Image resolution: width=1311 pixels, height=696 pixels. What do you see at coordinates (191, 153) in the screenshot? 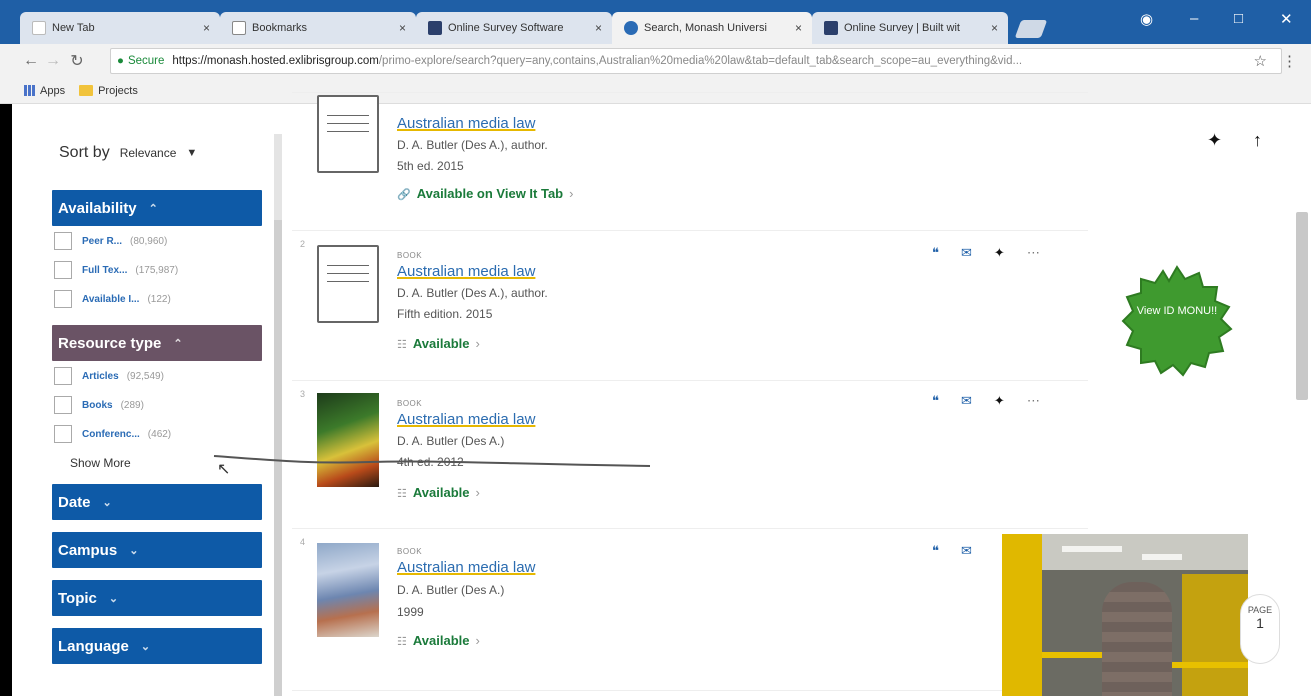
I see `caret-down-icon: ▼` at bounding box center [191, 153].